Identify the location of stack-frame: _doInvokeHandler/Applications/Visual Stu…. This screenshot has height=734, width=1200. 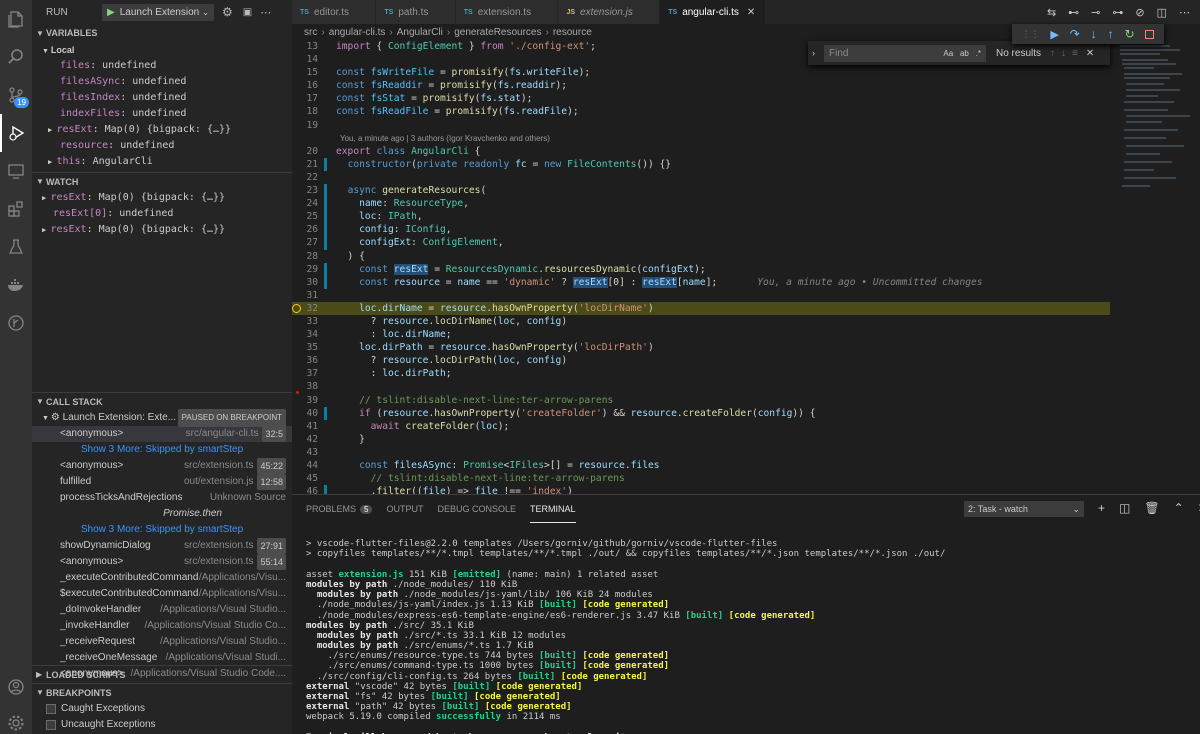
(162, 610).